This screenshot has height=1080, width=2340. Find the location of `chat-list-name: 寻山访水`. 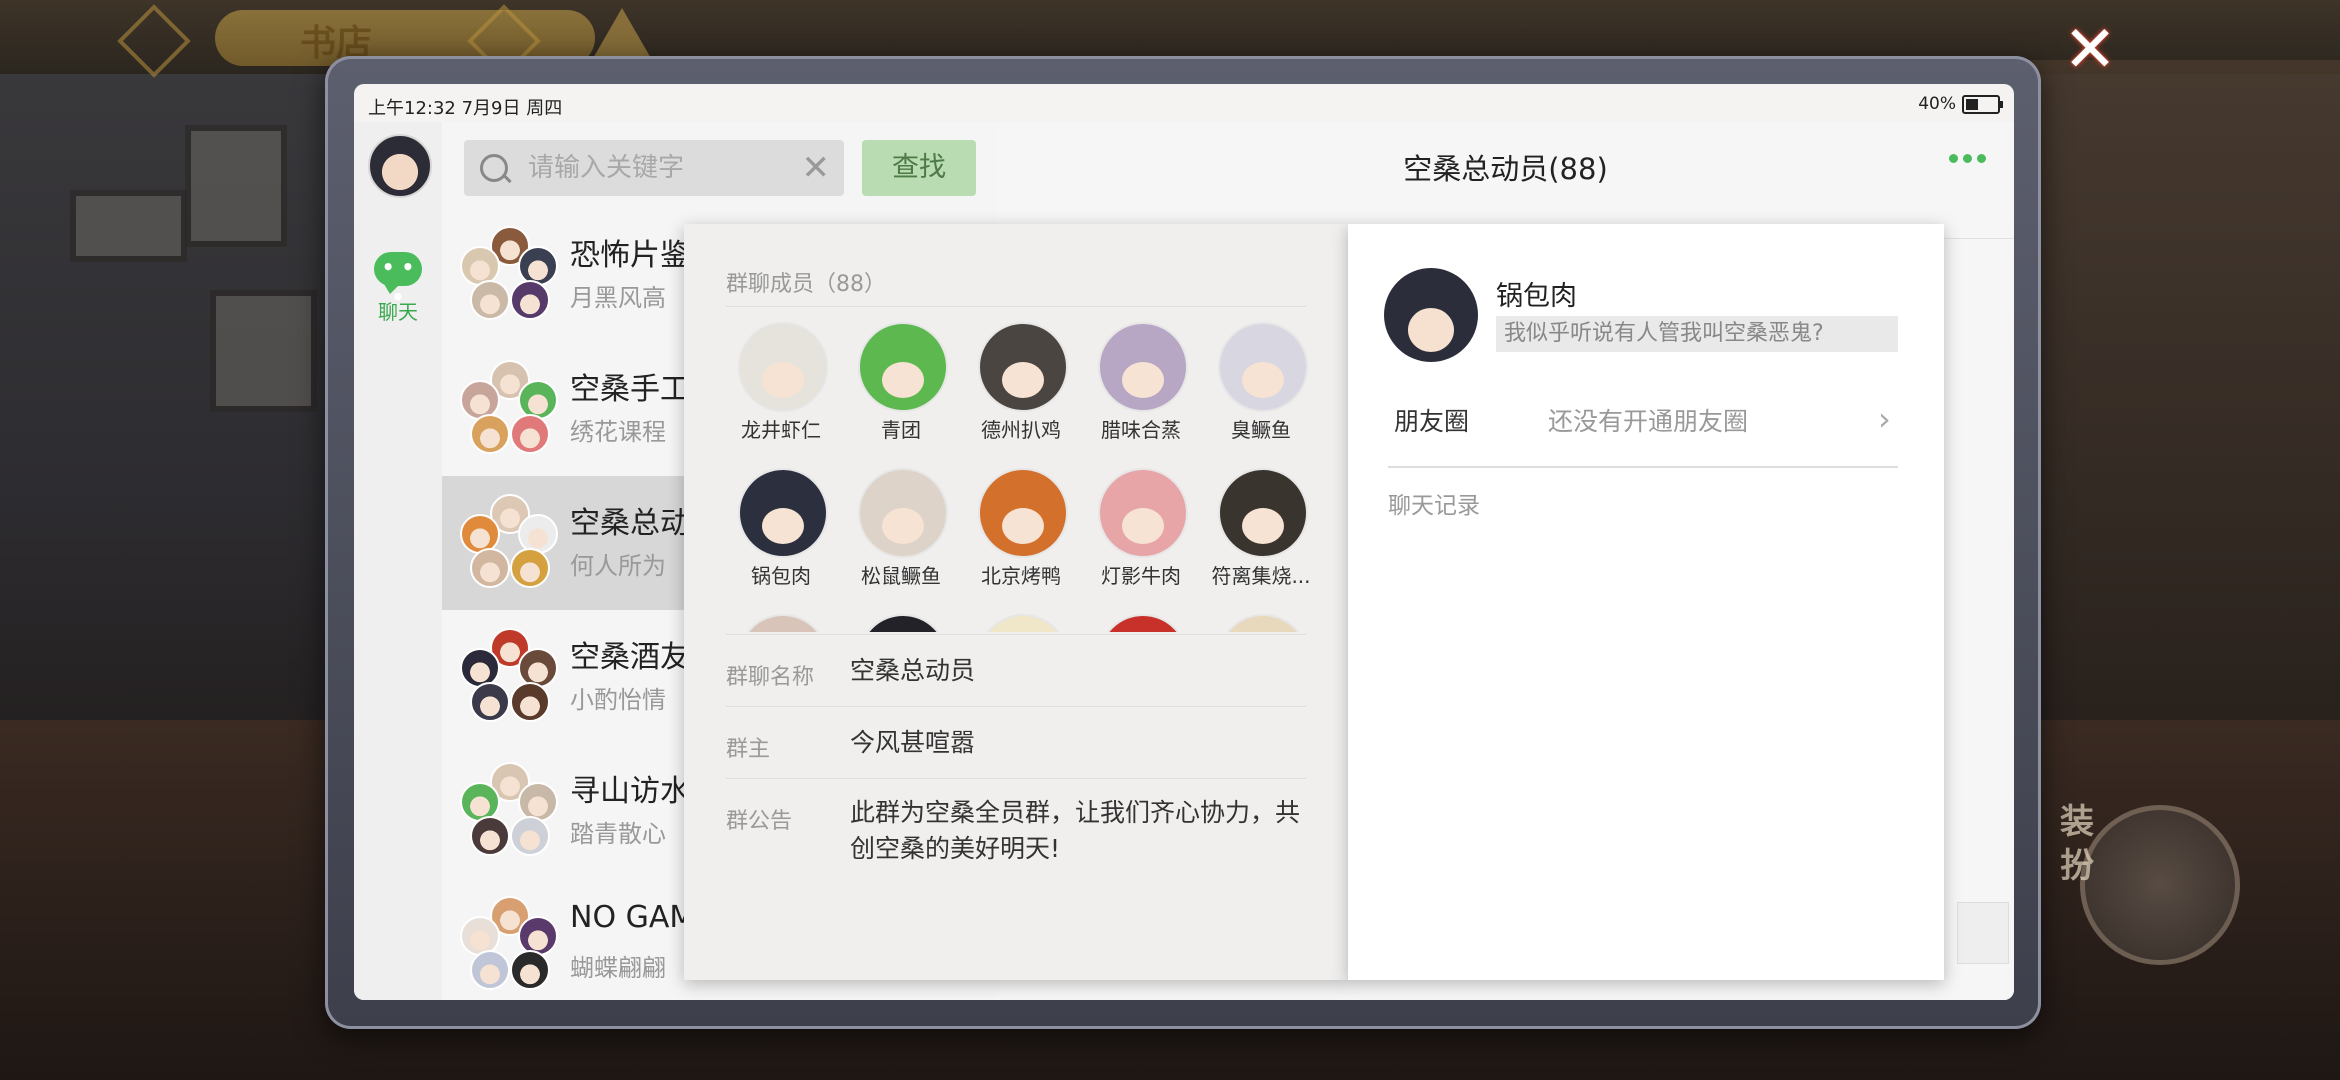

chat-list-name: 寻山访水 is located at coordinates (630, 791).